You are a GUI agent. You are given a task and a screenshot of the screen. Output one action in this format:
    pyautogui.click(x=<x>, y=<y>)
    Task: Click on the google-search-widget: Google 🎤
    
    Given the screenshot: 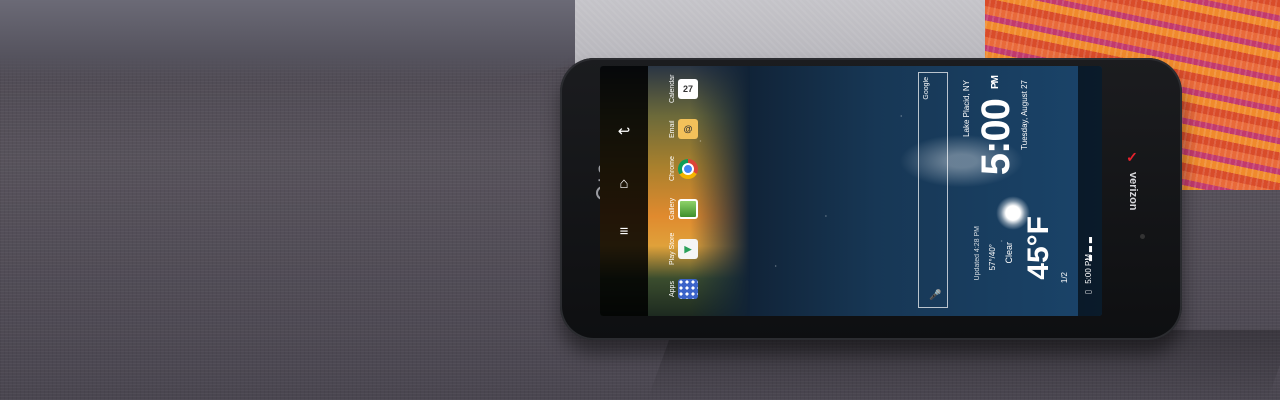 What is the action you would take?
    pyautogui.click(x=933, y=190)
    